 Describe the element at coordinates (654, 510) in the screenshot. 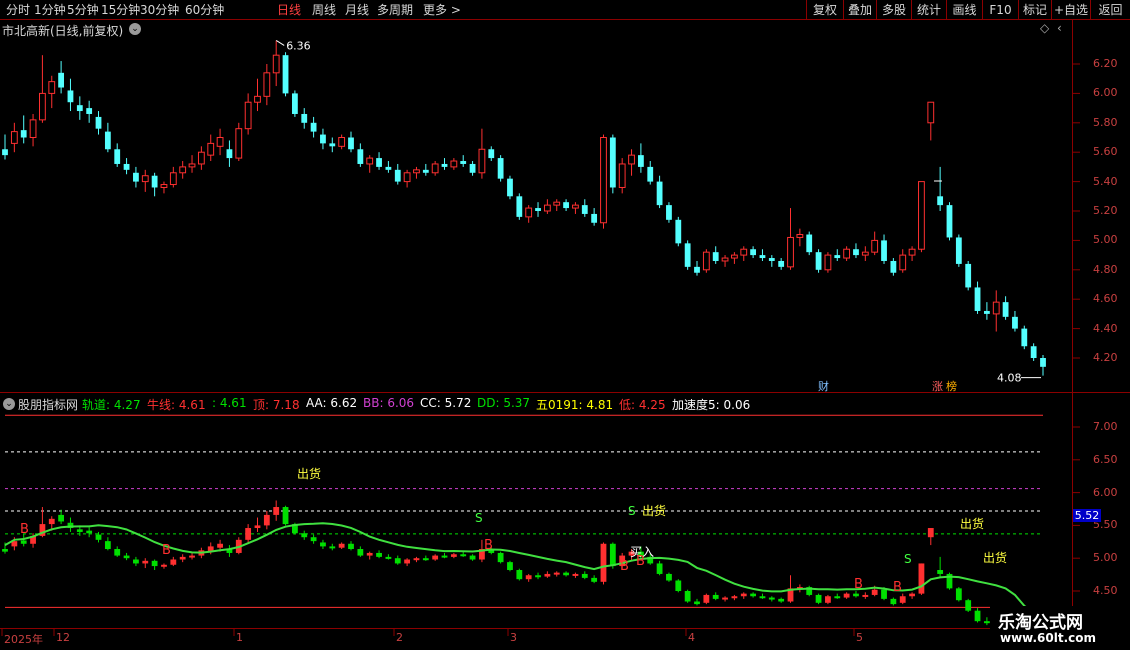

I see `sell-signal-label: 出货` at that location.